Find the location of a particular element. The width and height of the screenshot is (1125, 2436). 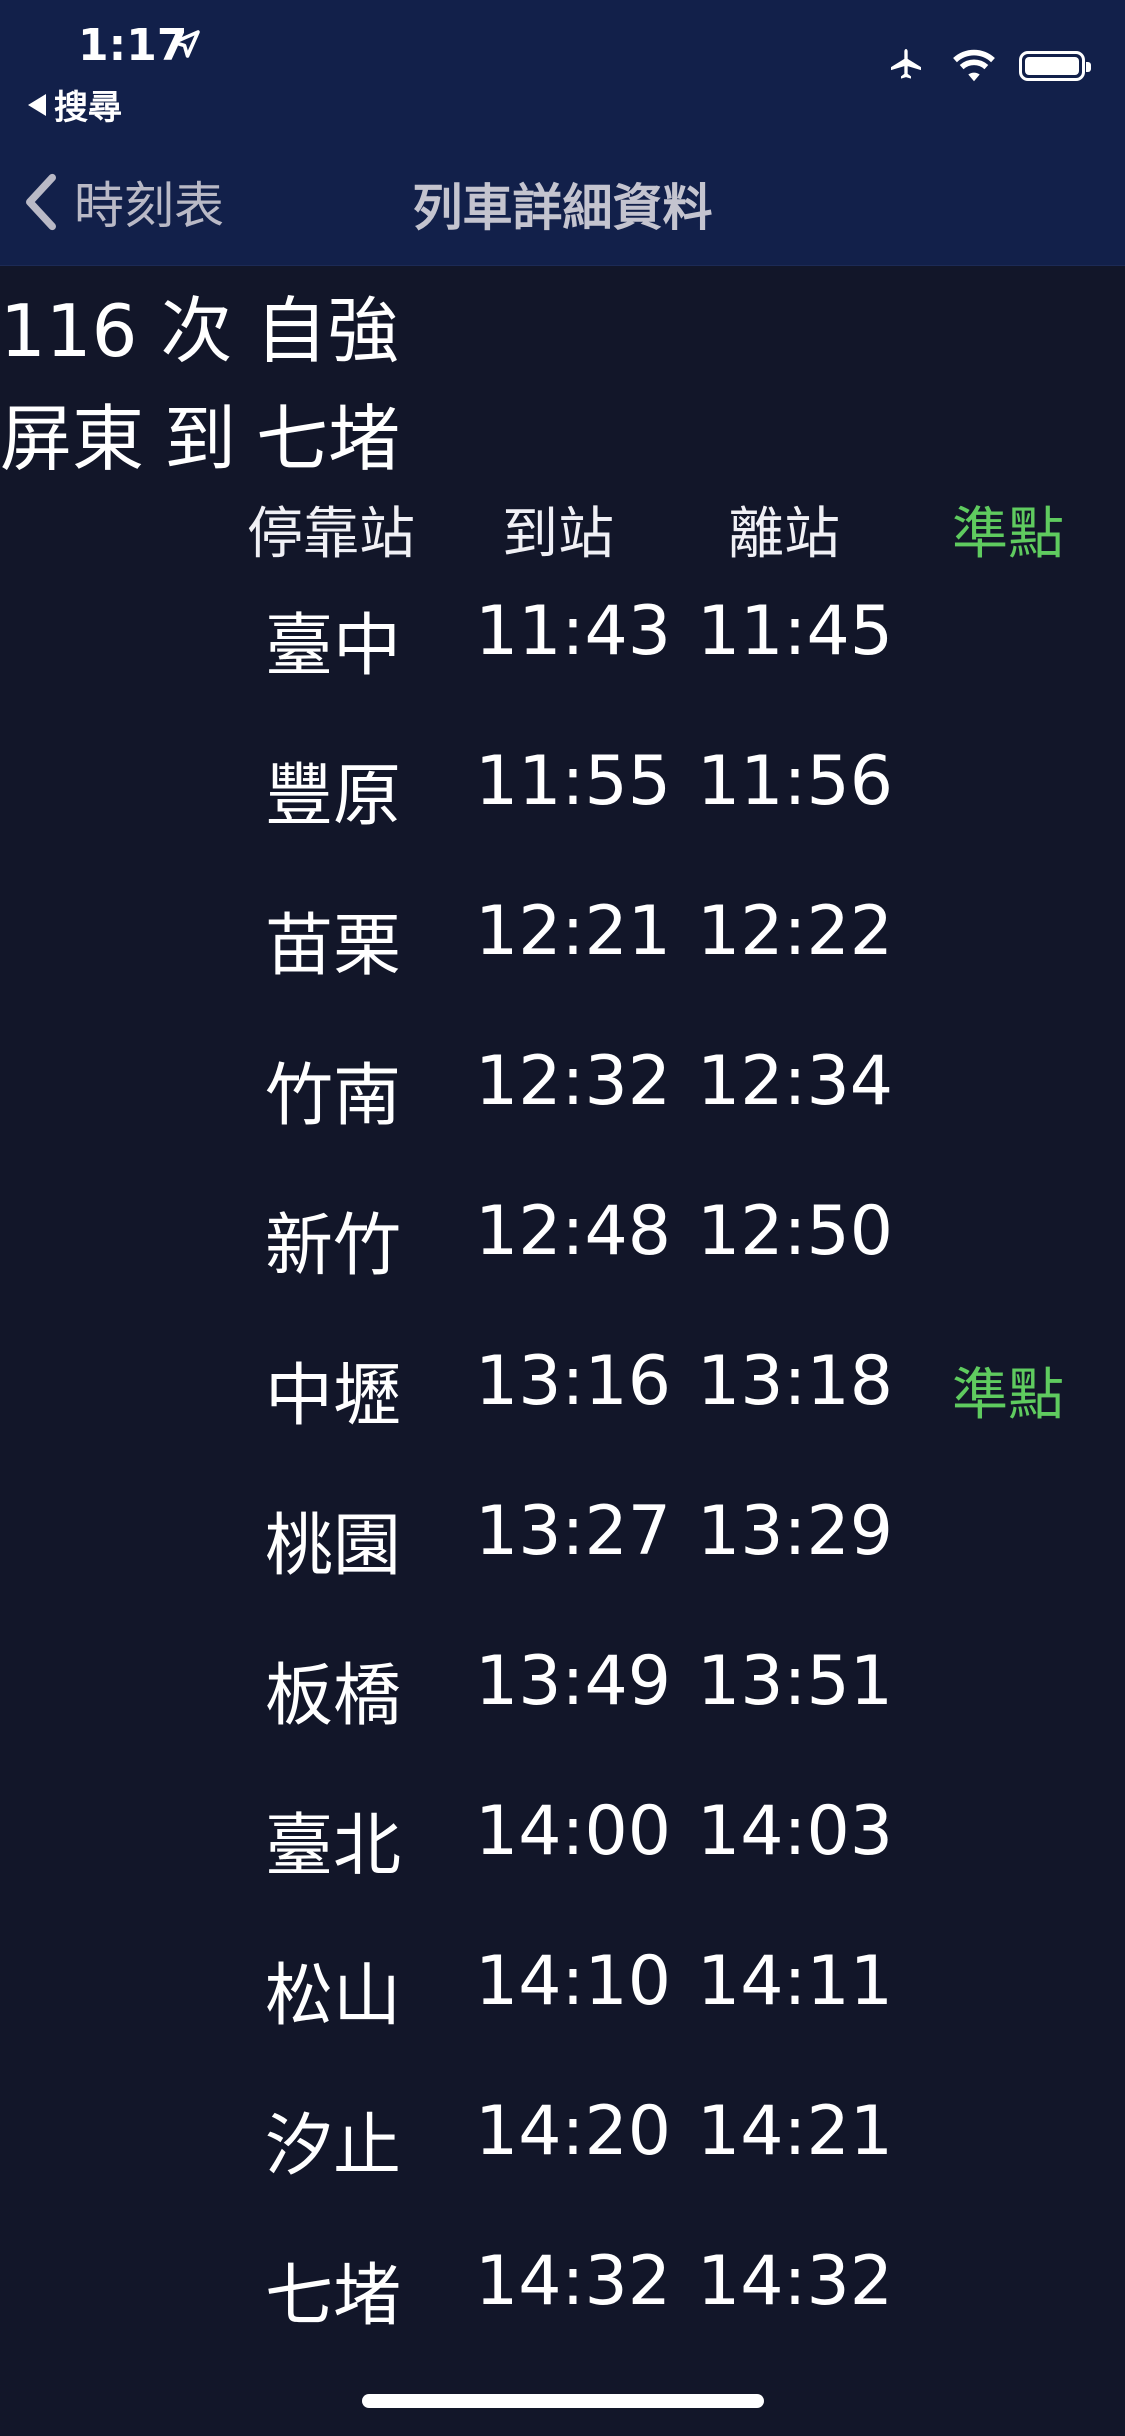

timetable-header: 停靠站 到站 離站 準點 is located at coordinates (562, 527).